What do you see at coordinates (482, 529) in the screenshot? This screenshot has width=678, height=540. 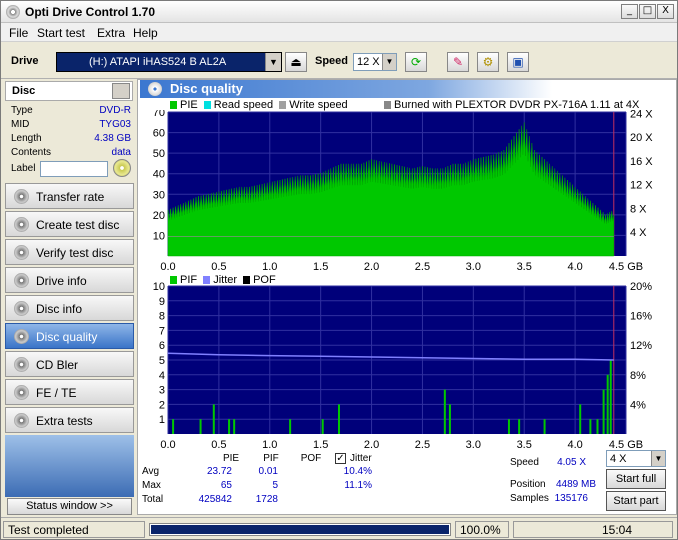 I see `progress-text: 100.0%` at bounding box center [482, 529].